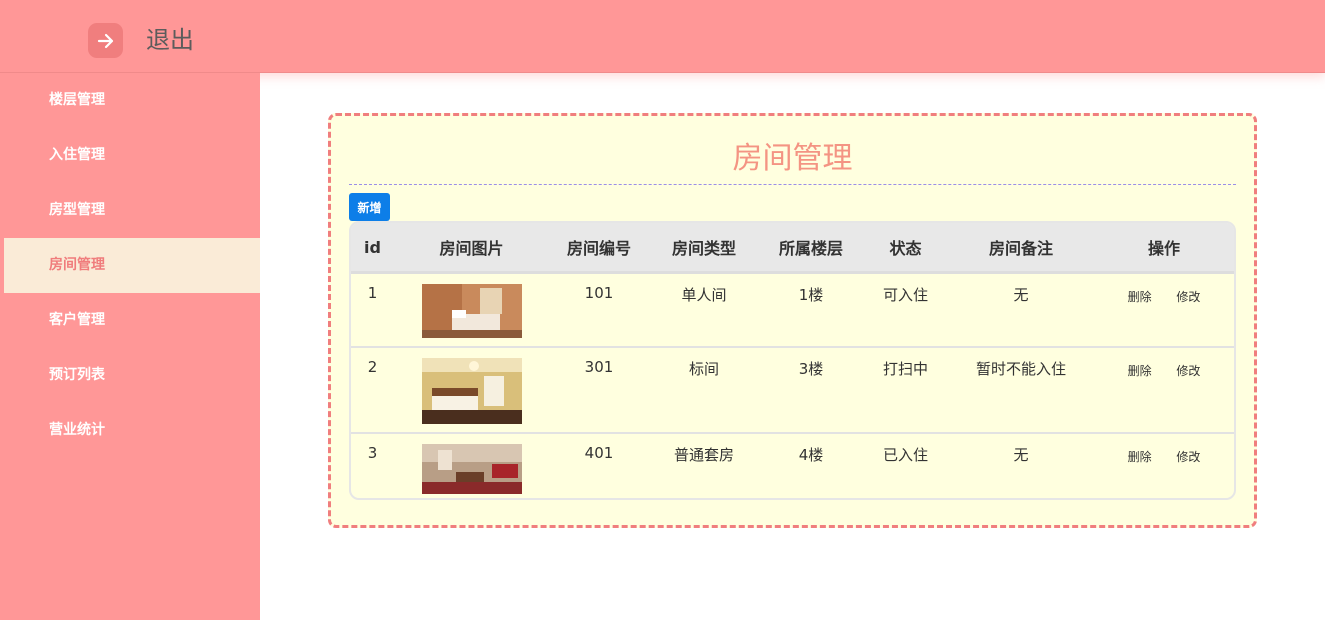  Describe the element at coordinates (599, 248) in the screenshot. I see `column-header-number: 房间编号` at that location.